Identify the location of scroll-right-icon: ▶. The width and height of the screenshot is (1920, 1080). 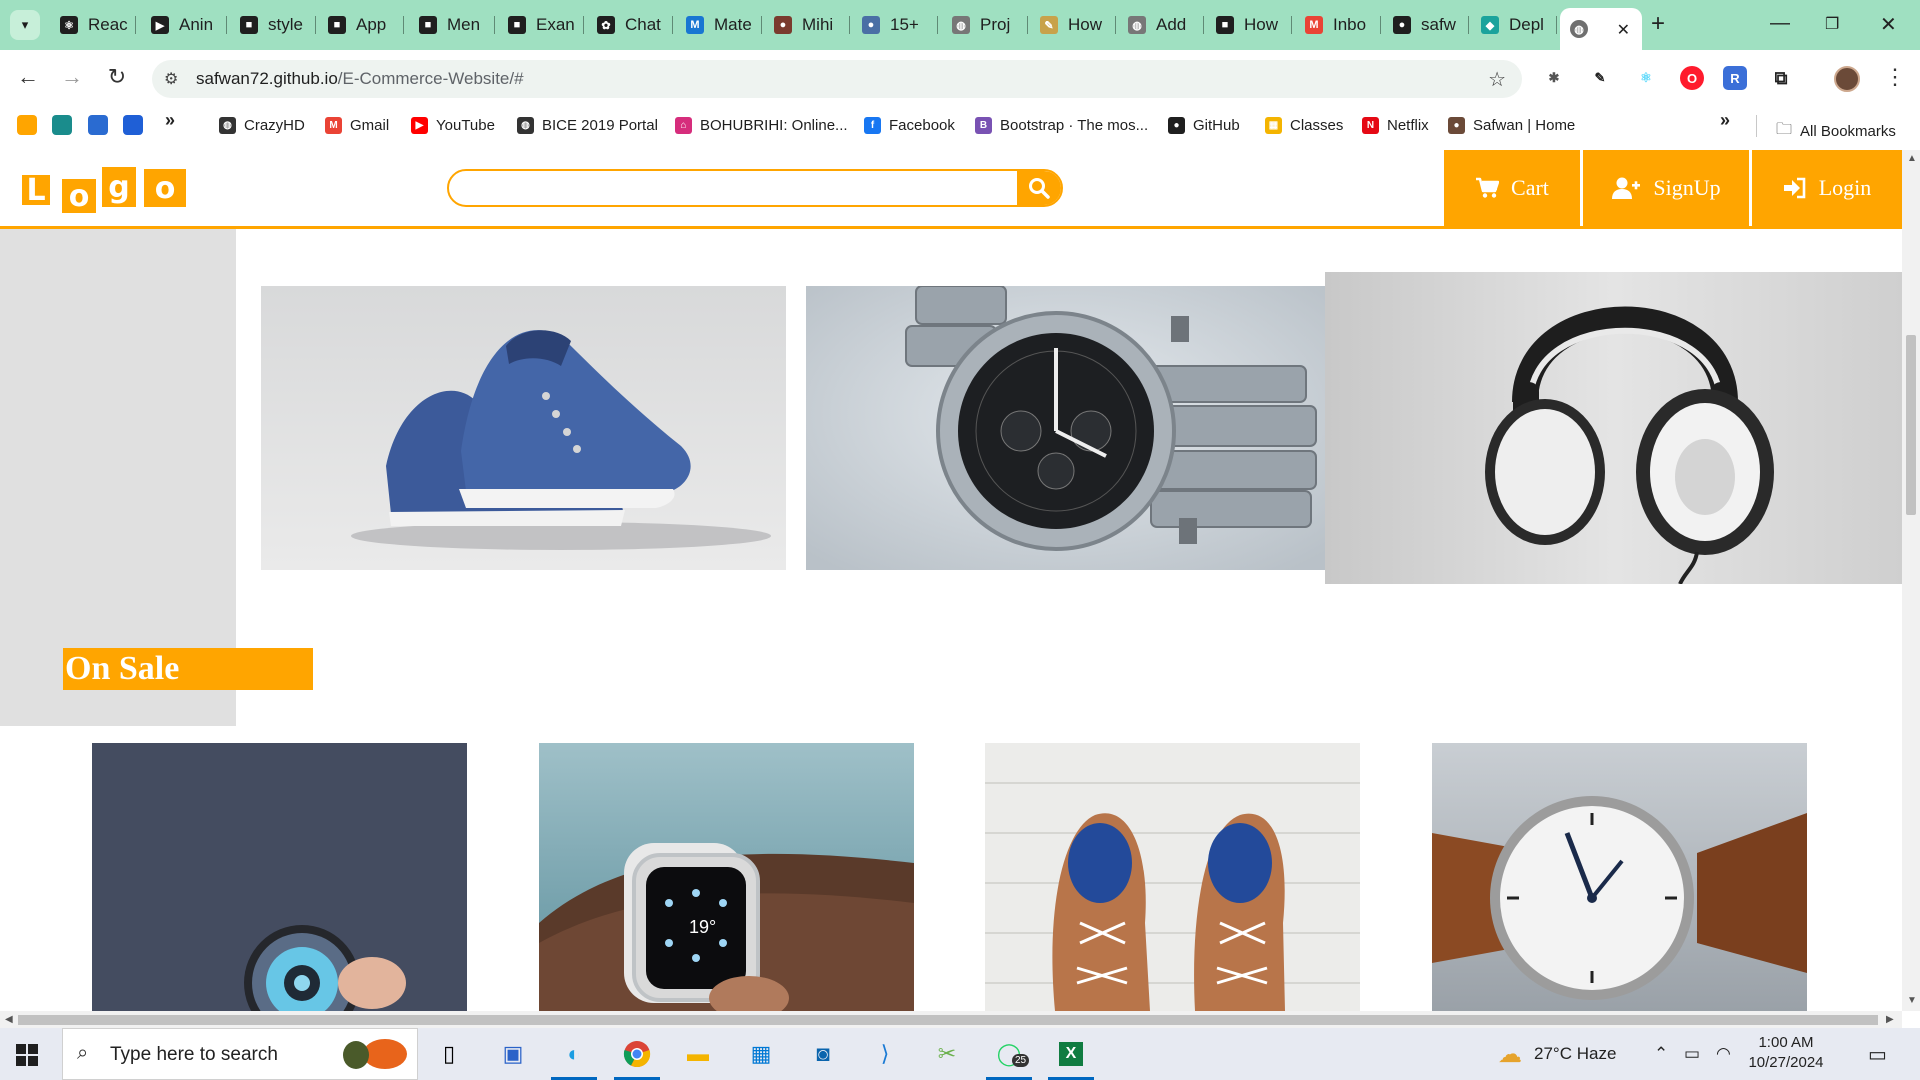
(1890, 1019).